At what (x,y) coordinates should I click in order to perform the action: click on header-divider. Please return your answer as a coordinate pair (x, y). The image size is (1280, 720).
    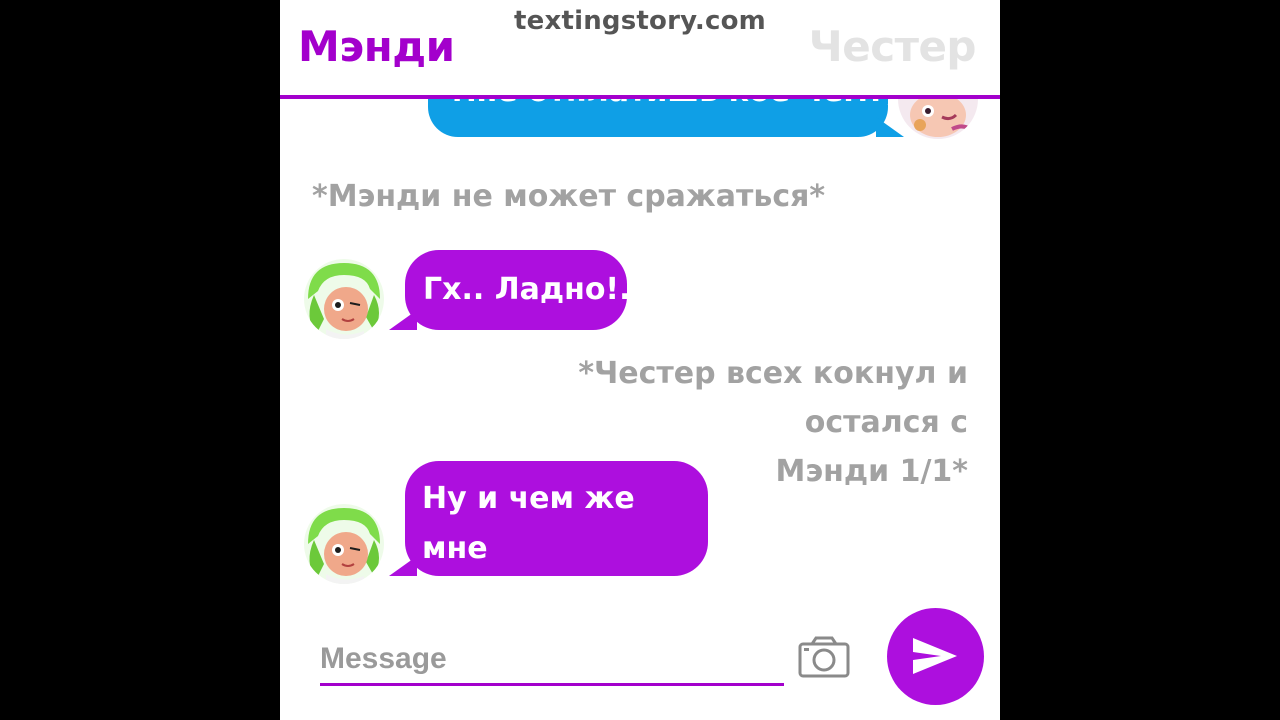
    Looking at the image, I should click on (640, 97).